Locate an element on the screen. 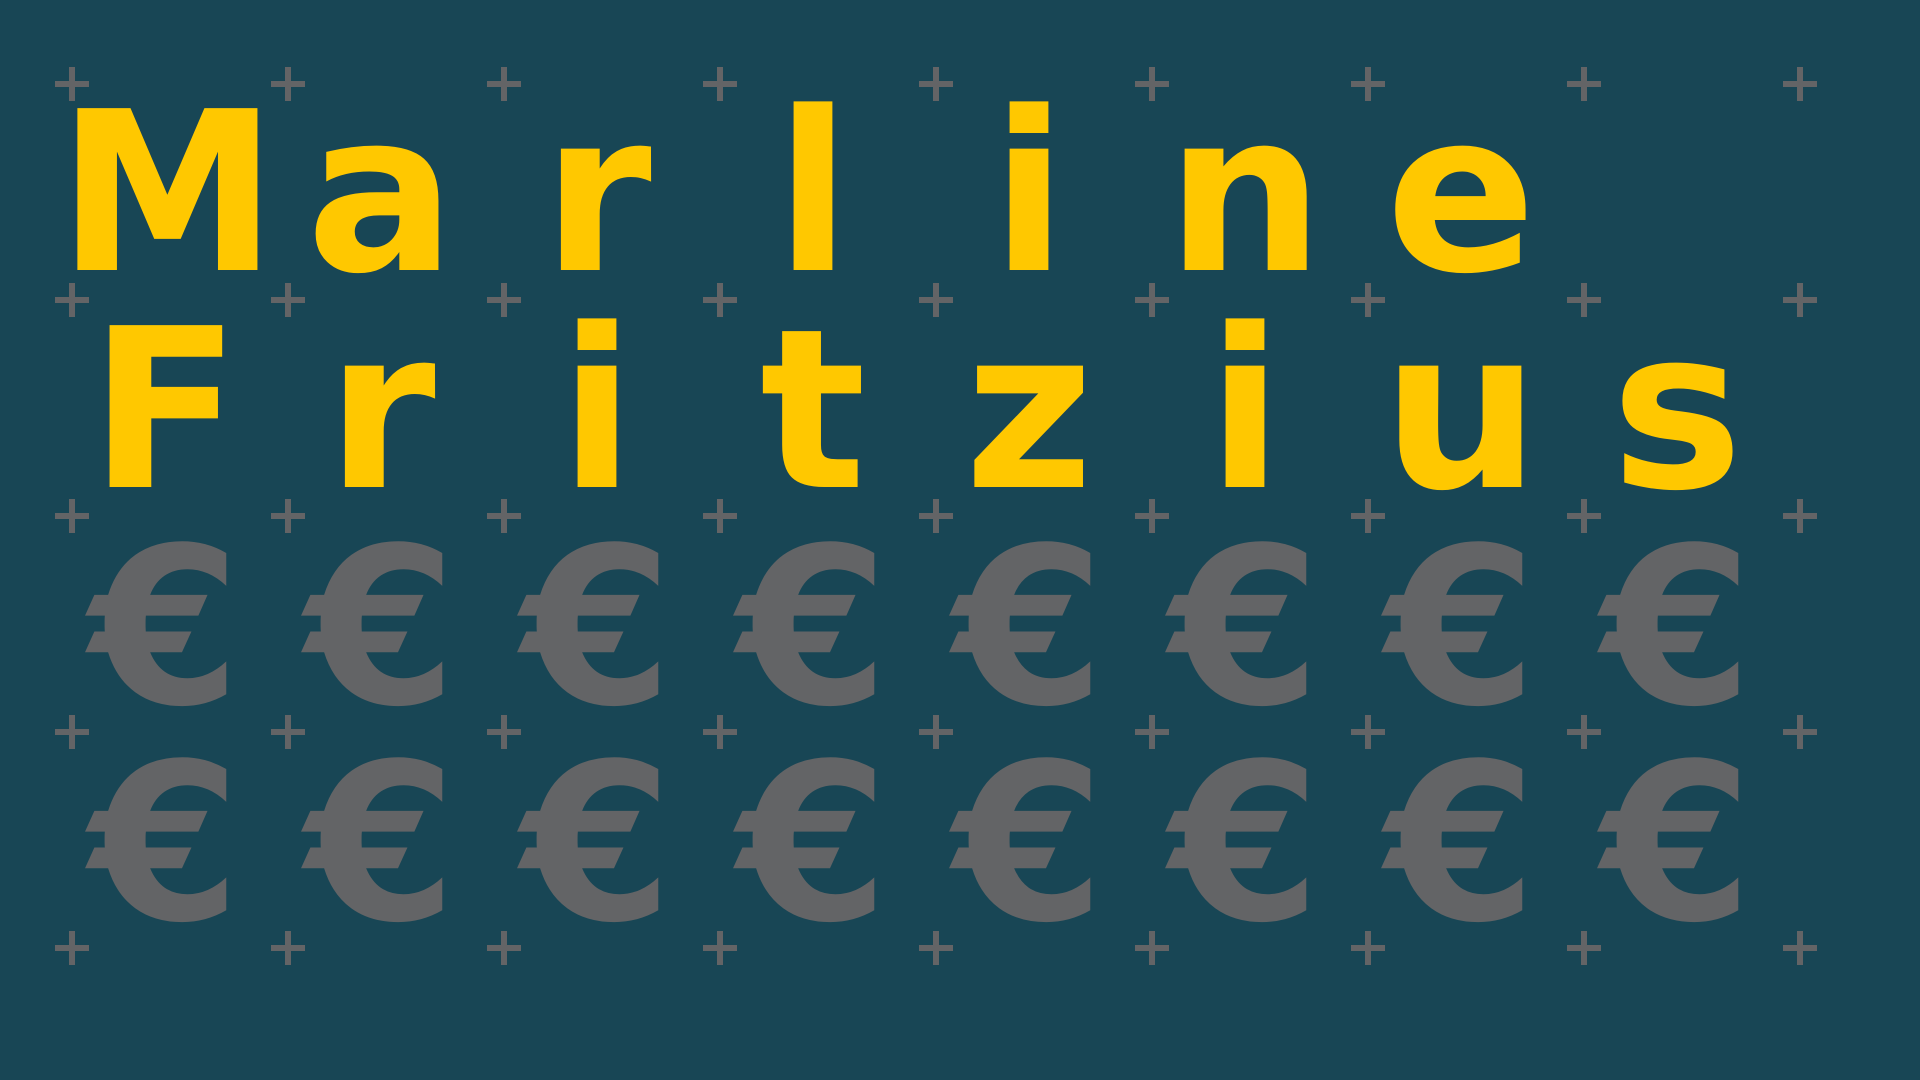 This screenshot has width=1920, height=1080. name-letter: s is located at coordinates (1677, 411).